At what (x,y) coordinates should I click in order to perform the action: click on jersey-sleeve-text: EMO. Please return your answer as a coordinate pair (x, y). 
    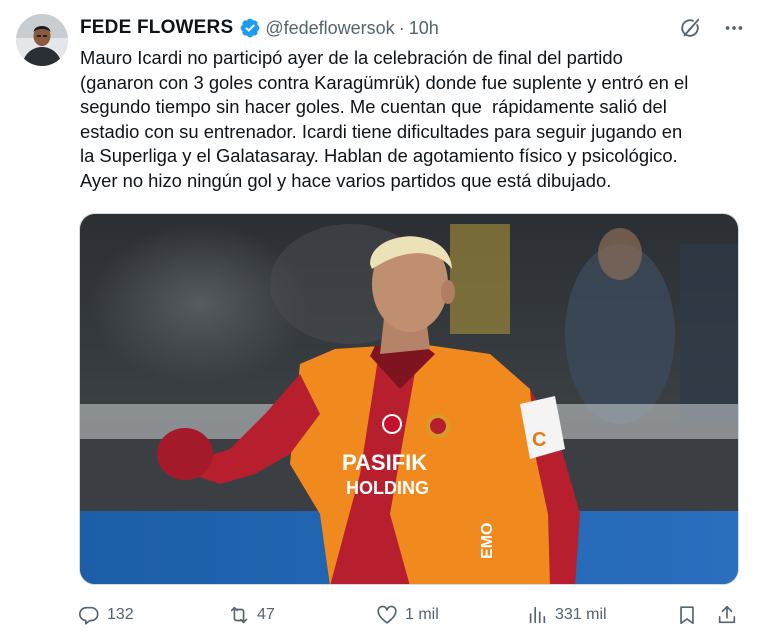
    Looking at the image, I should click on (487, 541).